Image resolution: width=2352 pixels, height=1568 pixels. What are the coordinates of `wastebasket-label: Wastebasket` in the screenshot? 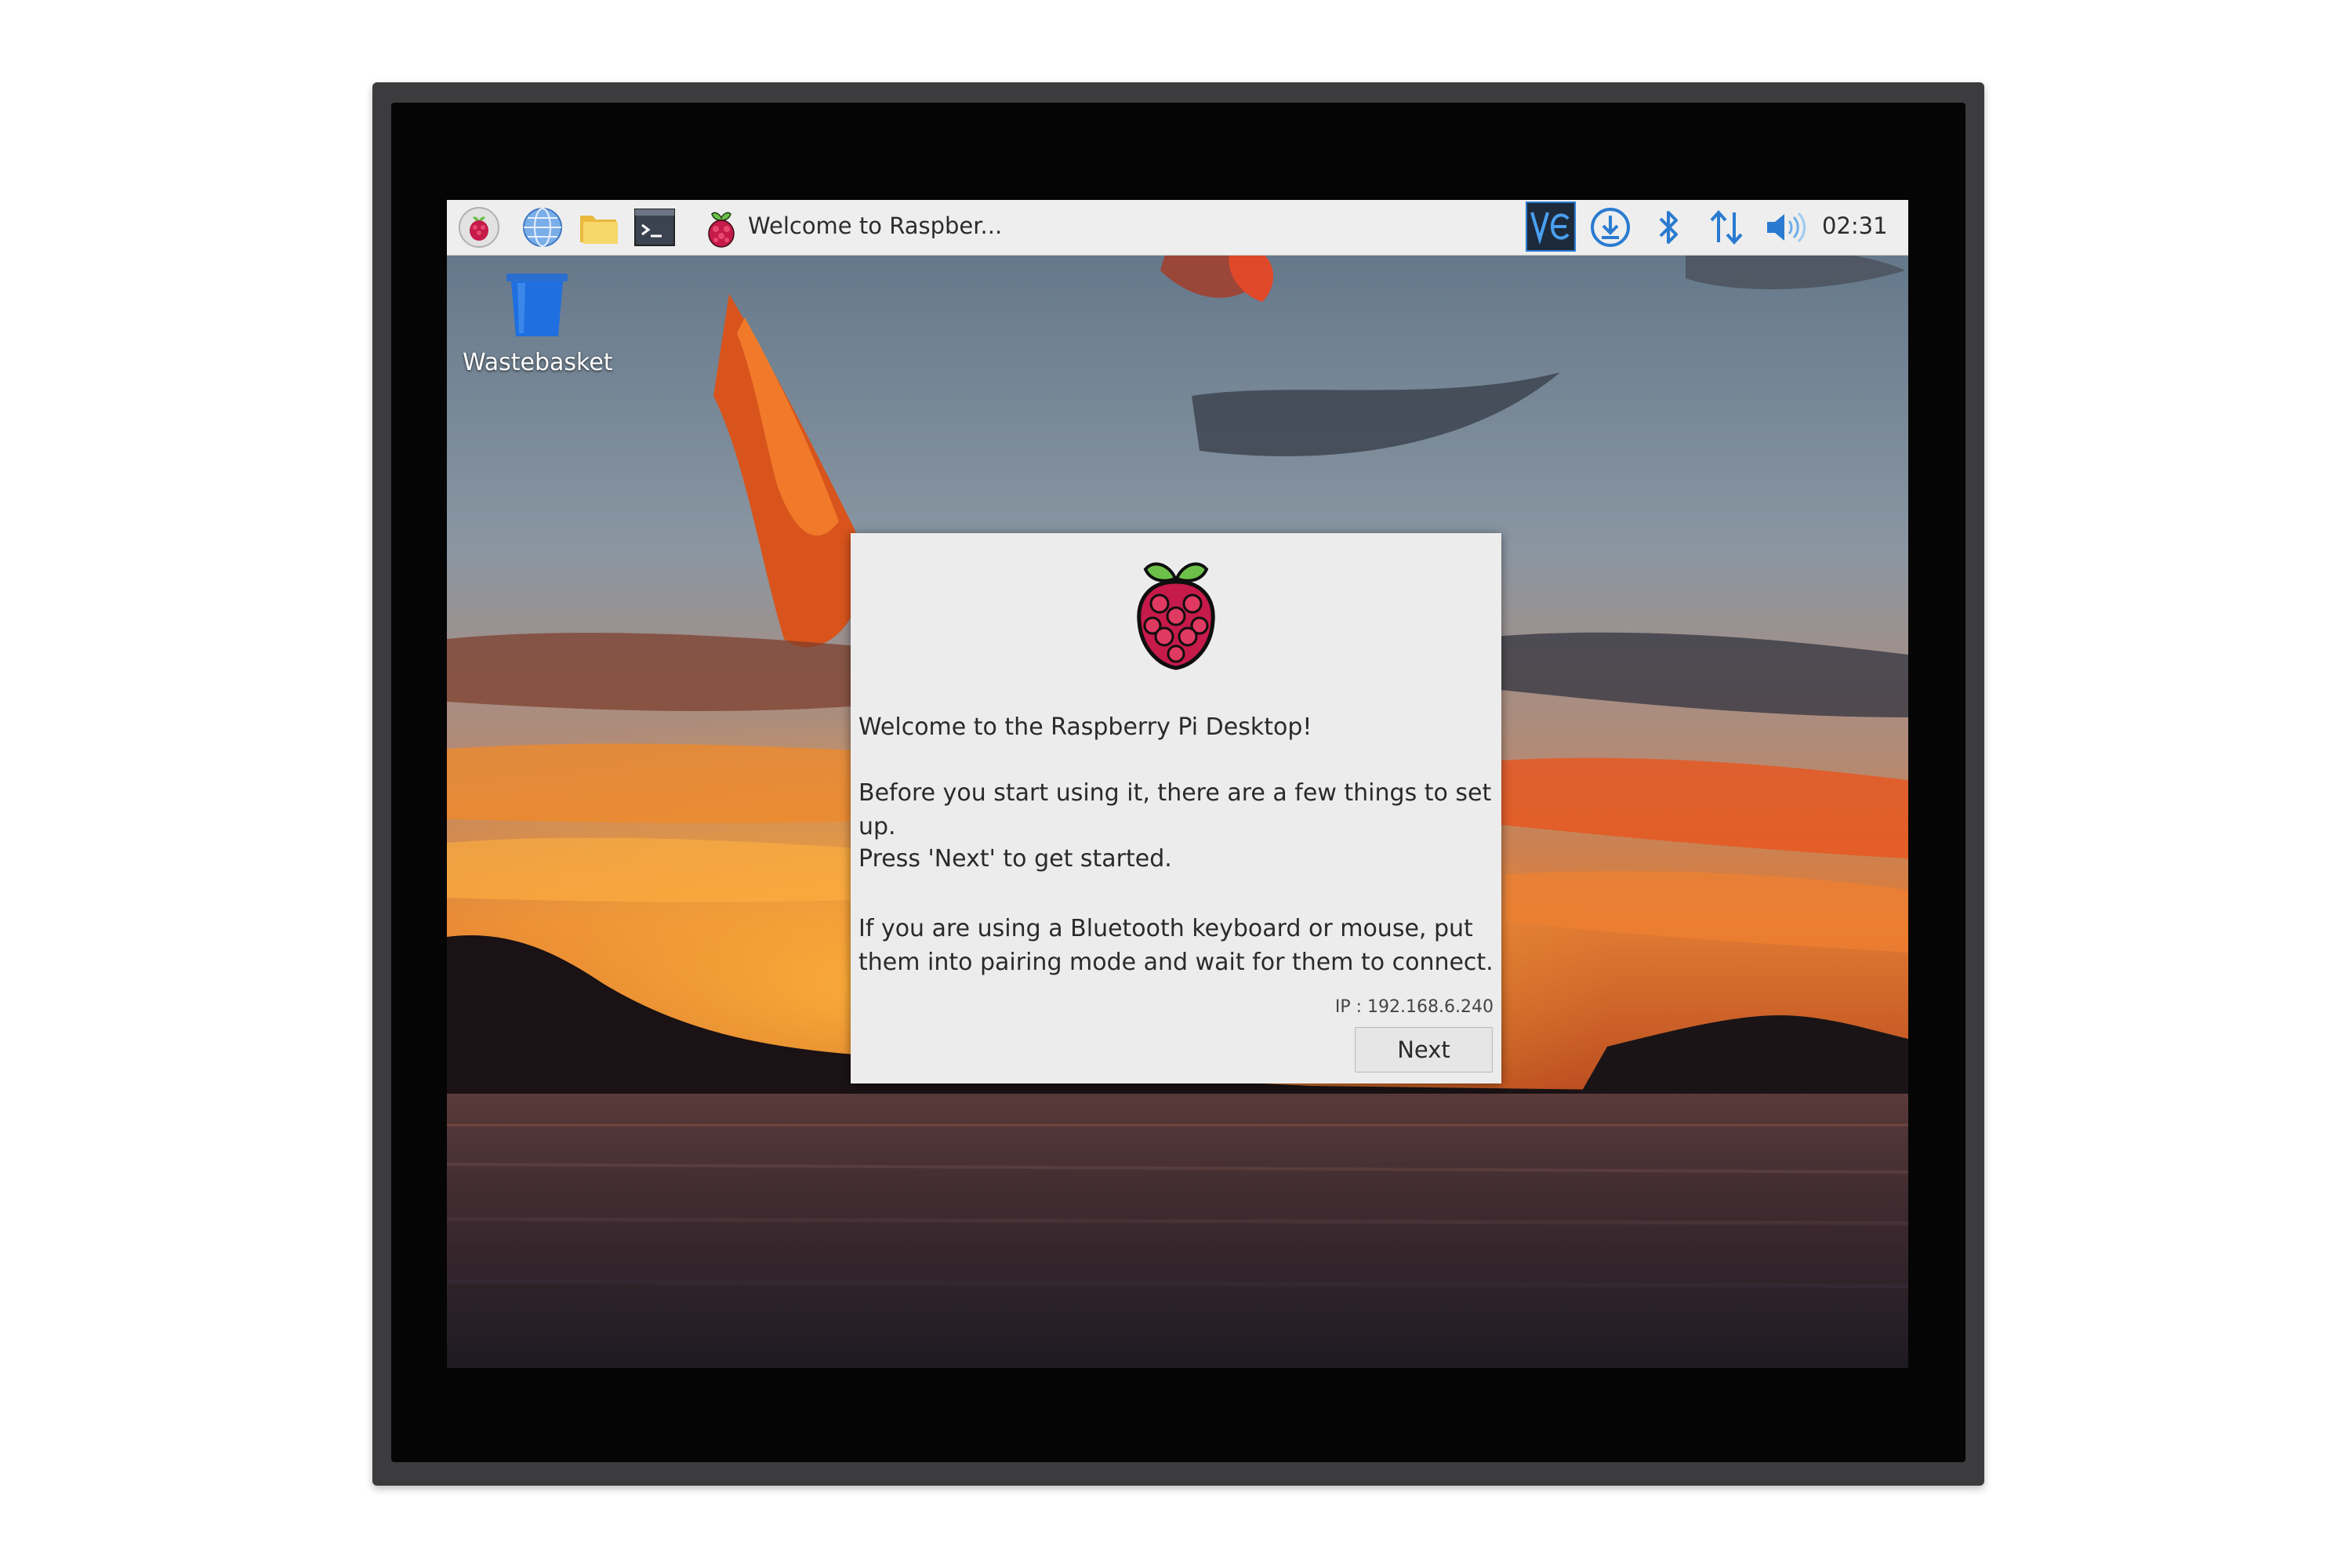 It's located at (538, 362).